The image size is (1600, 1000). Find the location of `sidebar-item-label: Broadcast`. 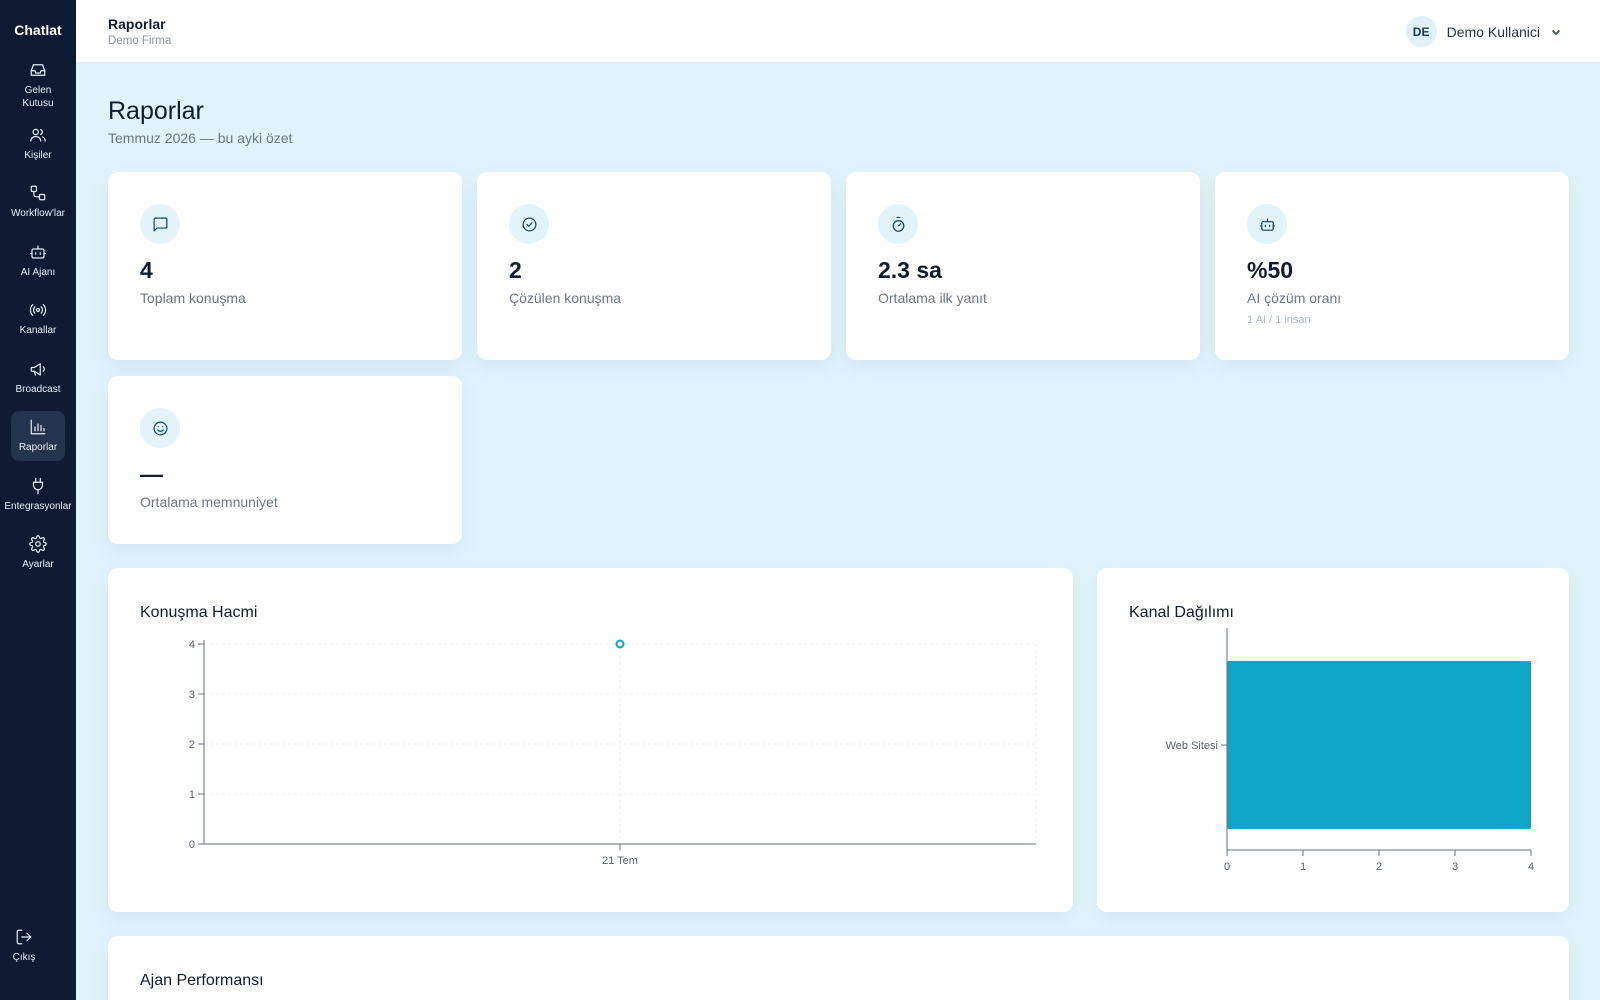

sidebar-item-label: Broadcast is located at coordinates (38, 389).